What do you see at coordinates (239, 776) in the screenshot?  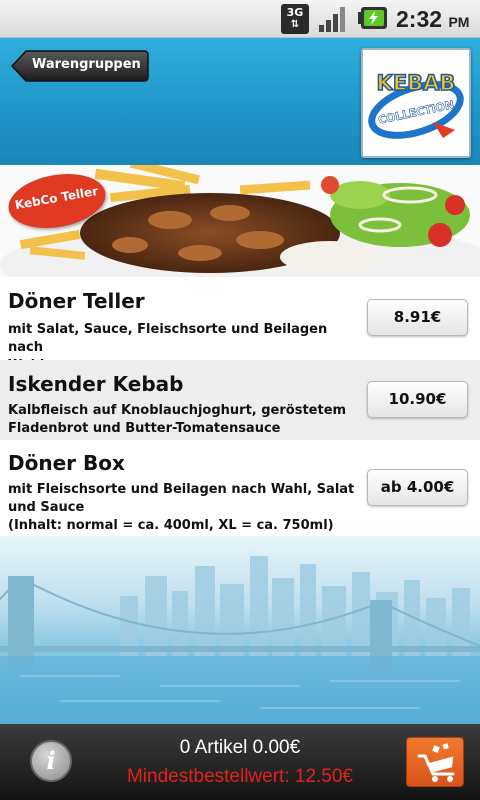 I see `minimum-order-notice: Mindestbestellwert: 12.50€` at bounding box center [239, 776].